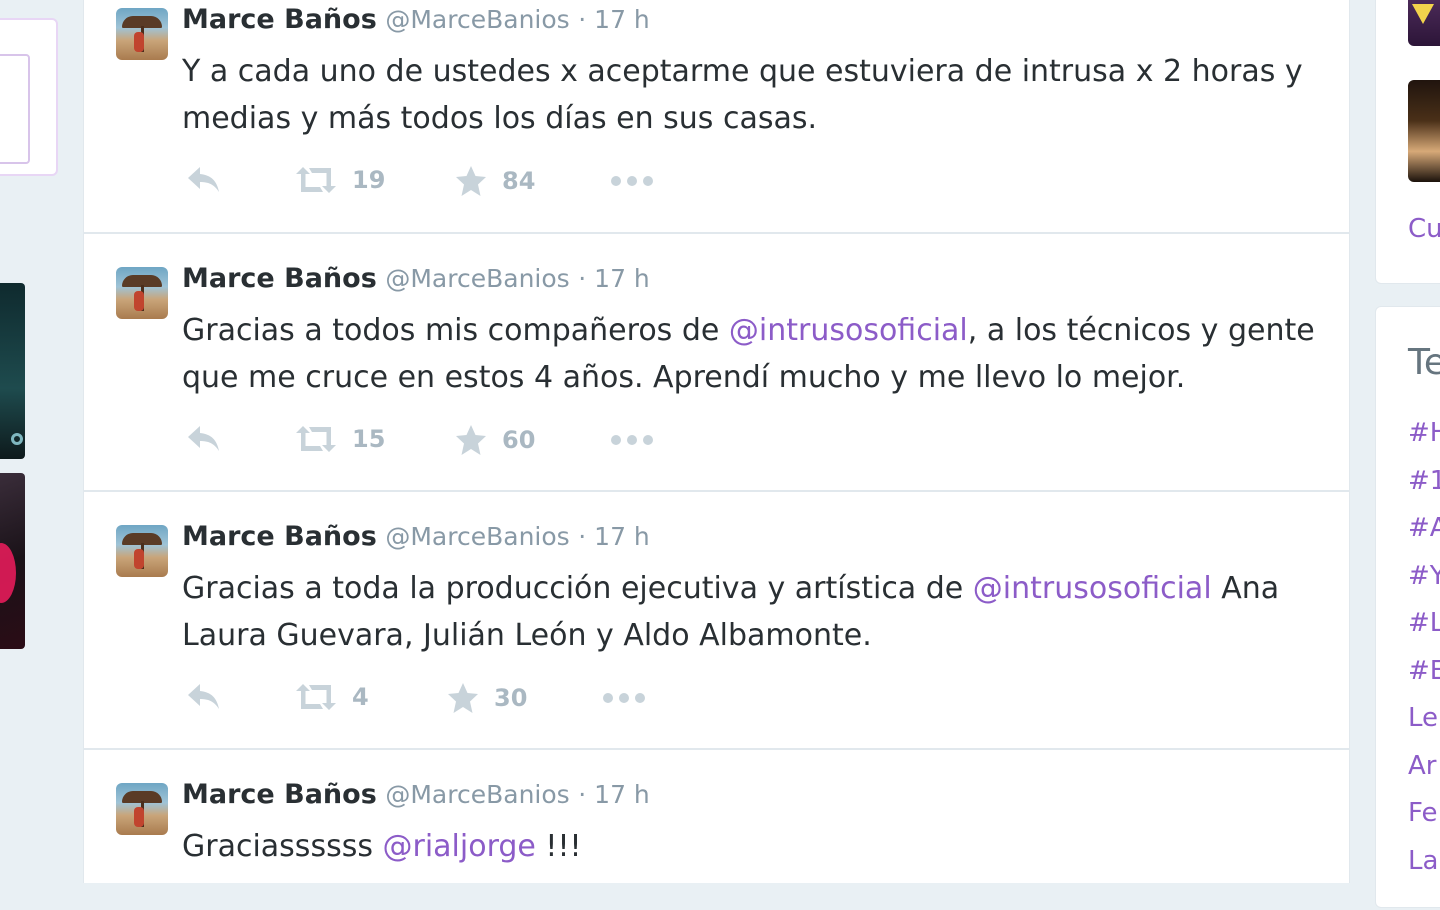 This screenshot has width=1440, height=910. What do you see at coordinates (1424, 671) in the screenshot?
I see `trend-item: #E` at bounding box center [1424, 671].